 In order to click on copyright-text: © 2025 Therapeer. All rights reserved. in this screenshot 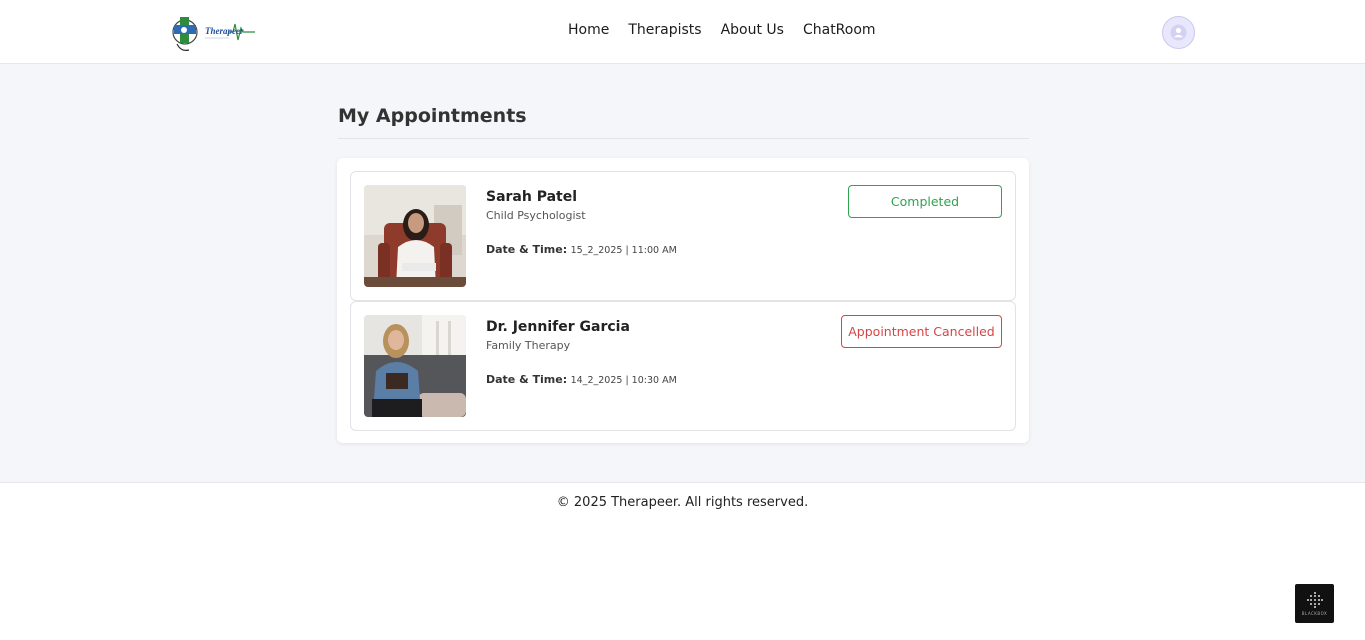, I will do `click(682, 502)`.